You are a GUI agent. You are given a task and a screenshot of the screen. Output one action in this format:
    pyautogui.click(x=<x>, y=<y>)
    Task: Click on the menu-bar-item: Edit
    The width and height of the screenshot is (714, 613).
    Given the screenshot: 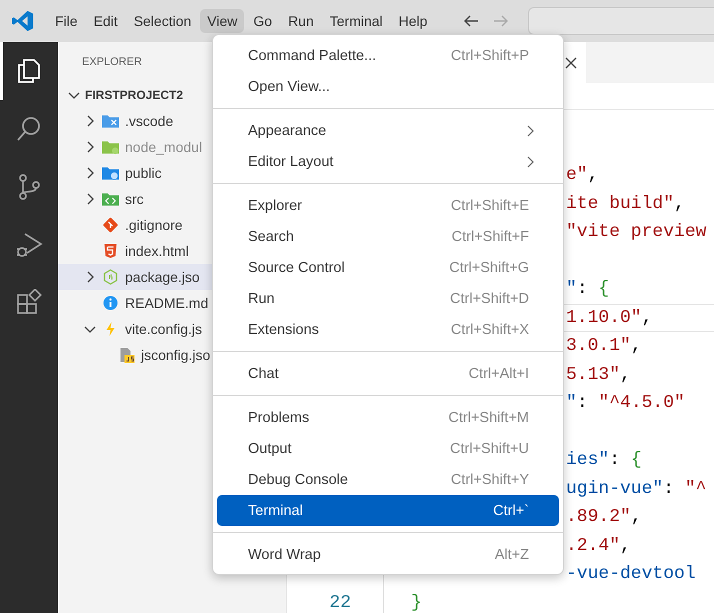 What is the action you would take?
    pyautogui.click(x=105, y=21)
    